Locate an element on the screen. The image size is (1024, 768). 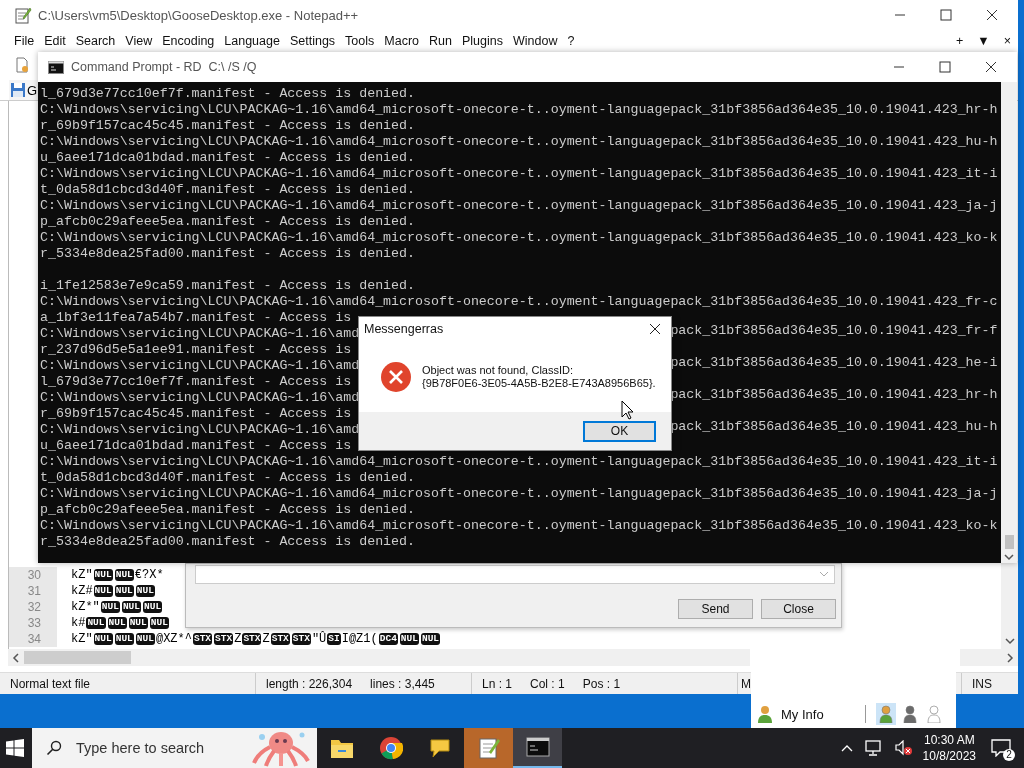
console-line: C:\Windows\servicing\LCU\PACKAG~1.16\amd64_microsoft-onecore-t..oyment-languagepack_31bf3856ad364e35_10.0.19041.423_fr-c is located at coordinates (519, 301).